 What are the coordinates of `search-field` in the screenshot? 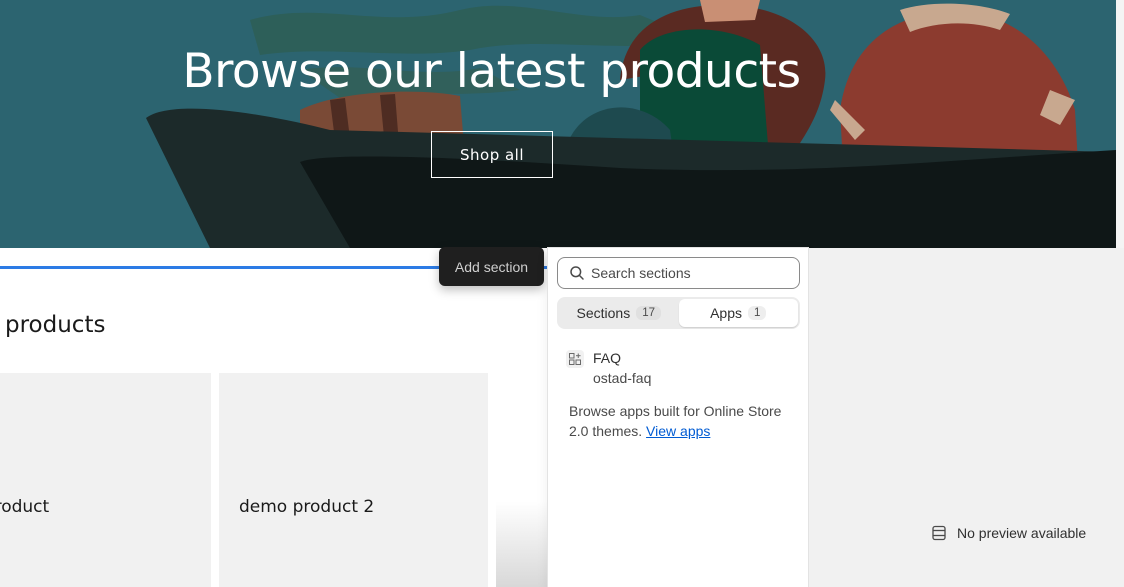 It's located at (678, 273).